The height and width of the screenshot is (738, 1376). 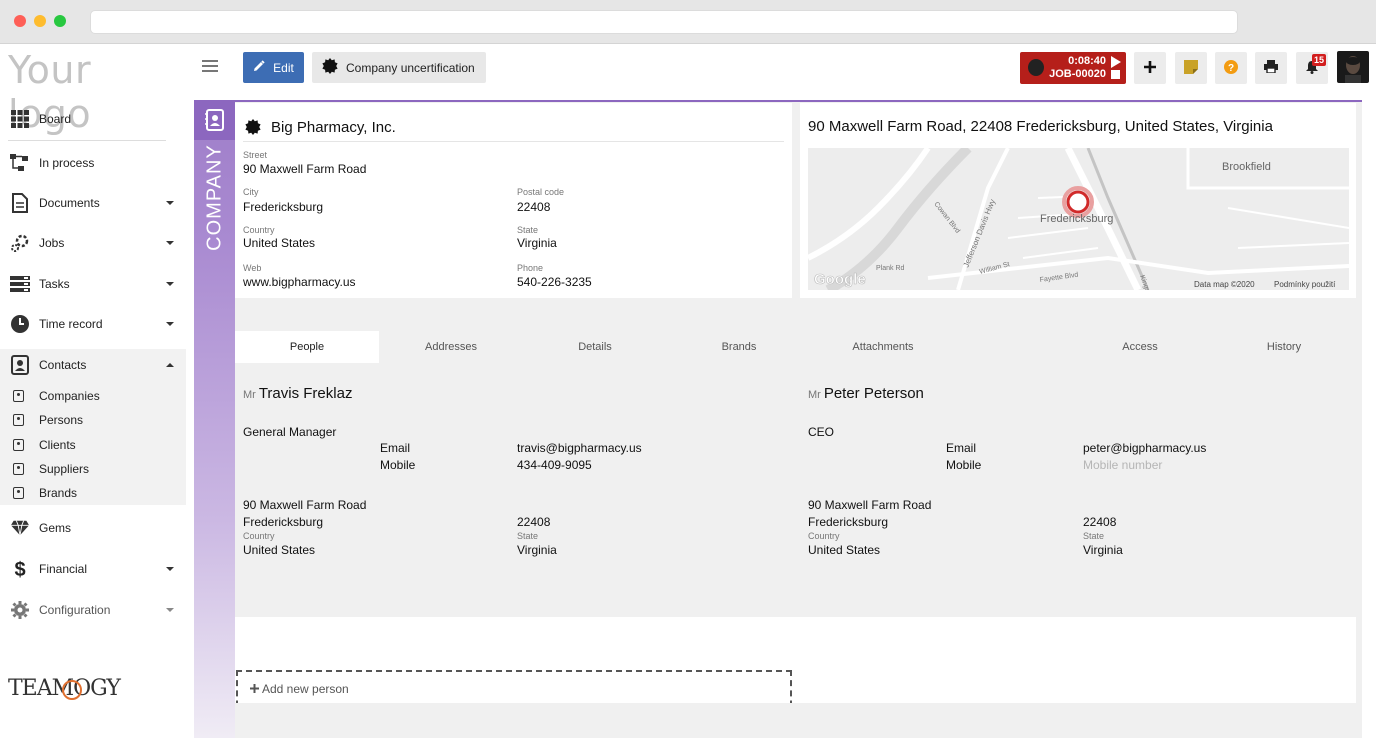 What do you see at coordinates (814, 395) in the screenshot?
I see `person-title: Mr` at bounding box center [814, 395].